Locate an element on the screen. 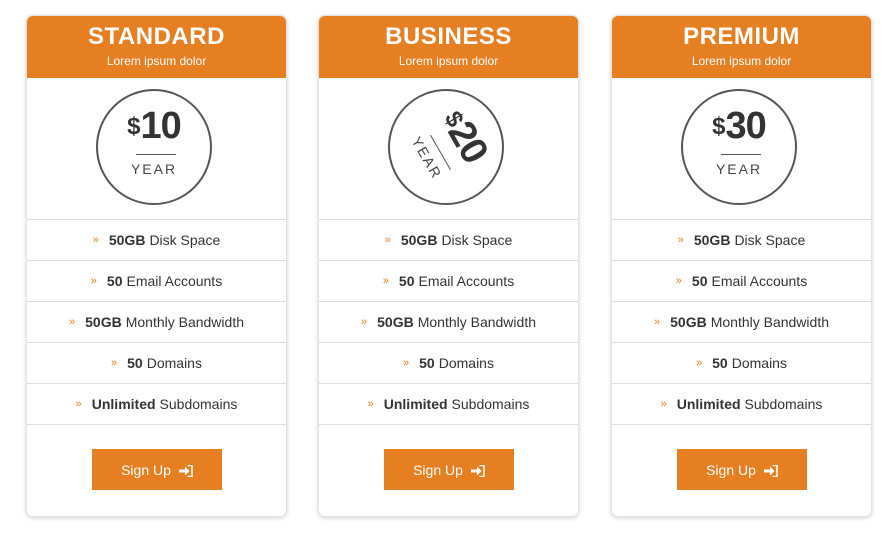  price-circle: $10 YEAR is located at coordinates (154, 147).